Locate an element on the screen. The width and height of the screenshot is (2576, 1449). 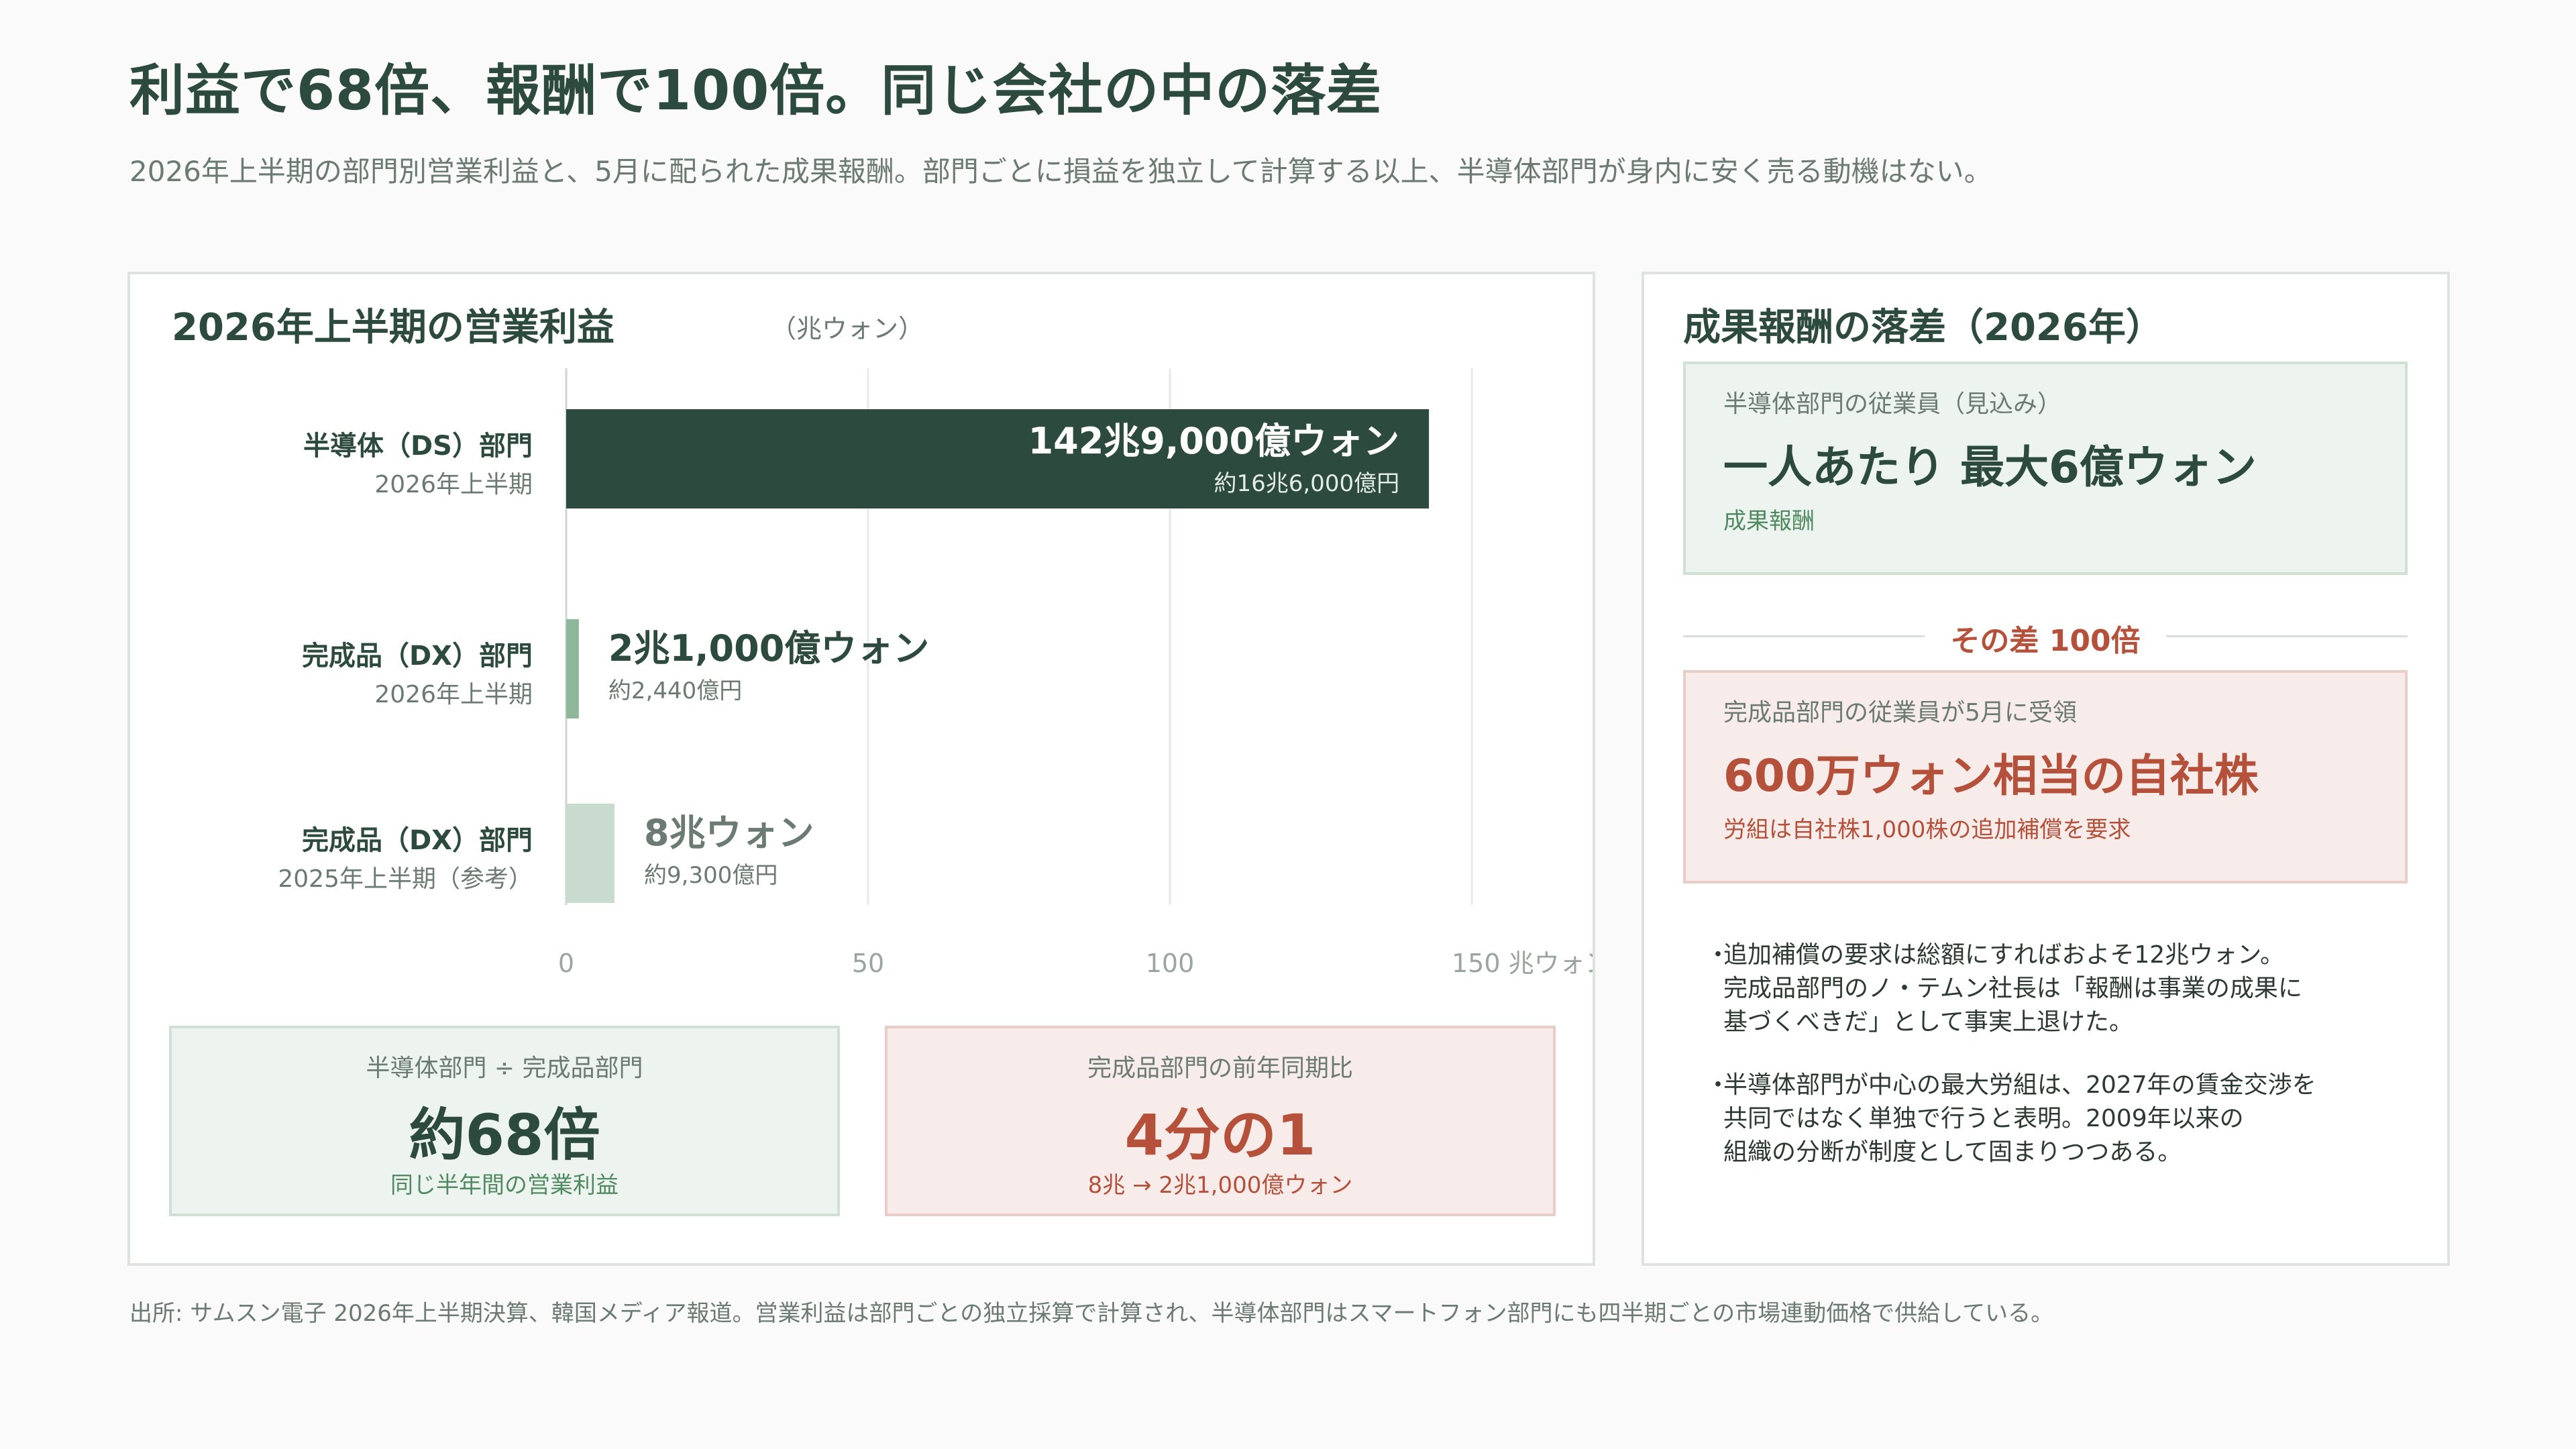
bonus-title: 成果報酬の落差（2026年） is located at coordinates (1923, 328).